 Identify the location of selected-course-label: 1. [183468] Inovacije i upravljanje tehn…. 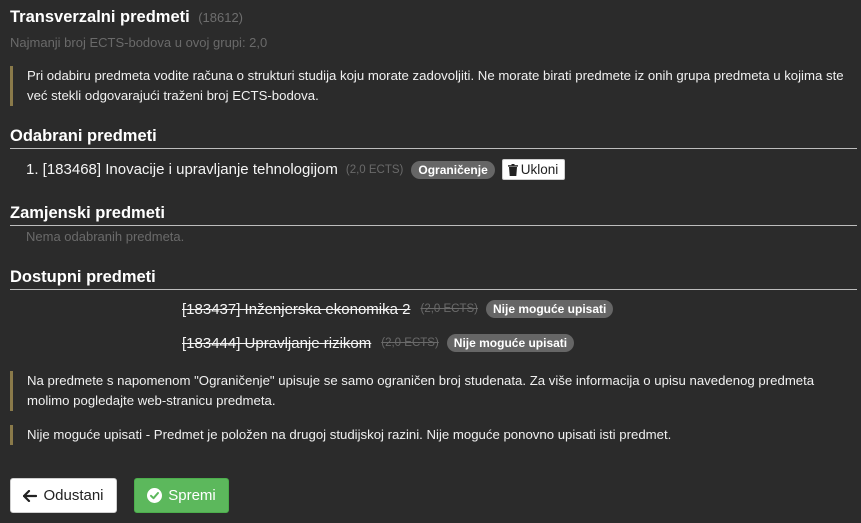
(182, 169).